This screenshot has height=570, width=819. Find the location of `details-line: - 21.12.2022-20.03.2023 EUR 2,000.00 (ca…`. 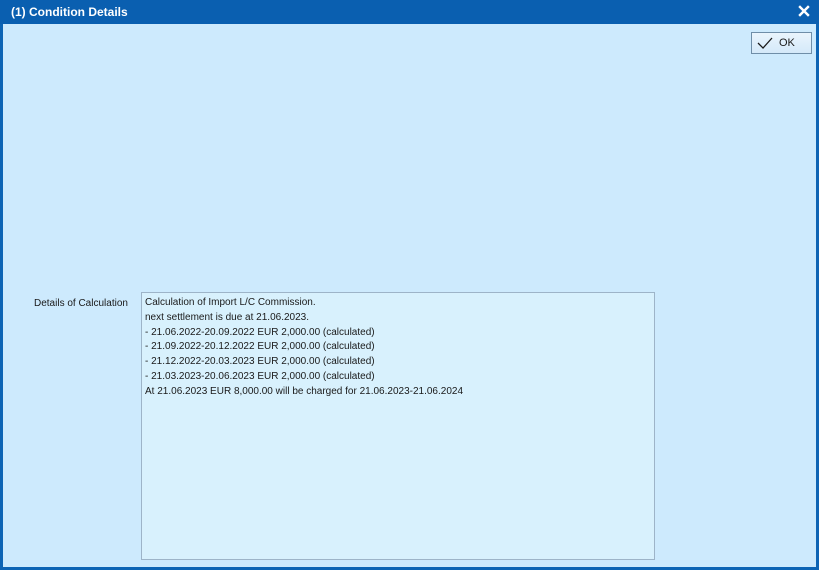

details-line: - 21.12.2022-20.03.2023 EUR 2,000.00 (ca… is located at coordinates (260, 362).